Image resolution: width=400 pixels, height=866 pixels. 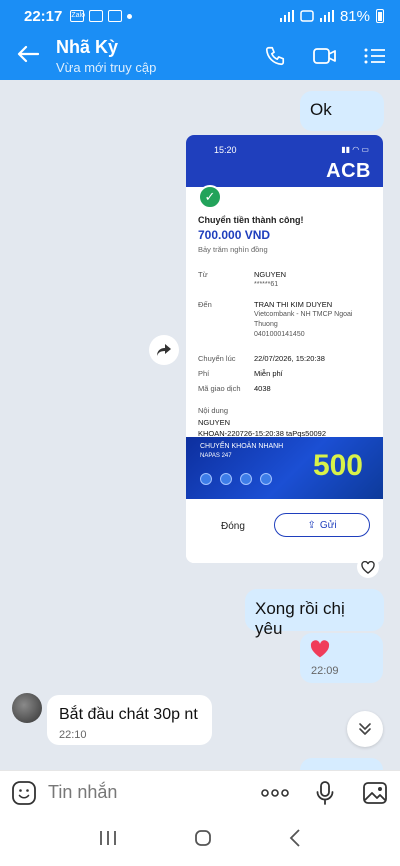 I want to click on receipt-time-label: Chuyển lúc, so click(x=217, y=358).